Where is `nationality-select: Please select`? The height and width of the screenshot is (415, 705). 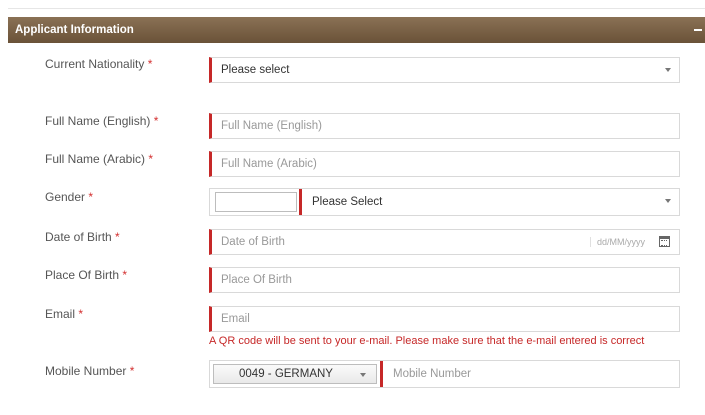 nationality-select: Please select is located at coordinates (444, 70).